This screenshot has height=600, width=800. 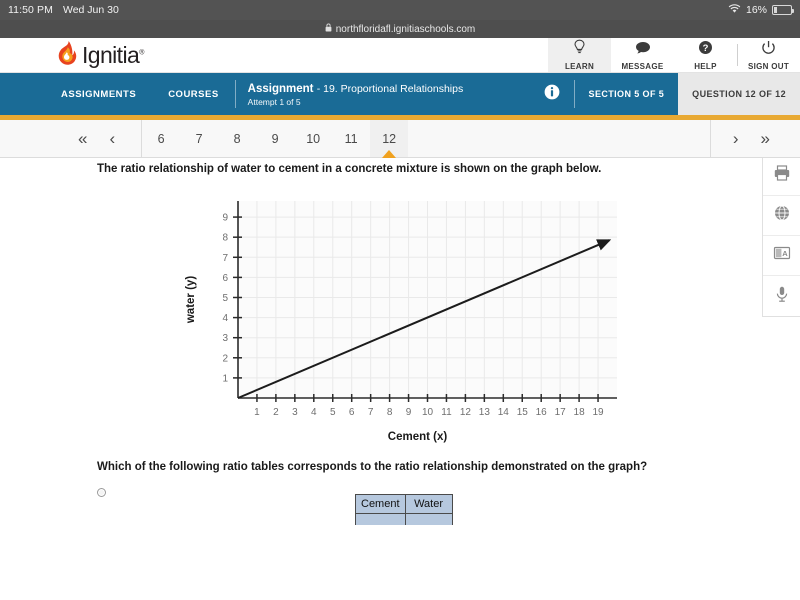 What do you see at coordinates (642, 66) in the screenshot?
I see `nav-message-label: MESSAGE` at bounding box center [642, 66].